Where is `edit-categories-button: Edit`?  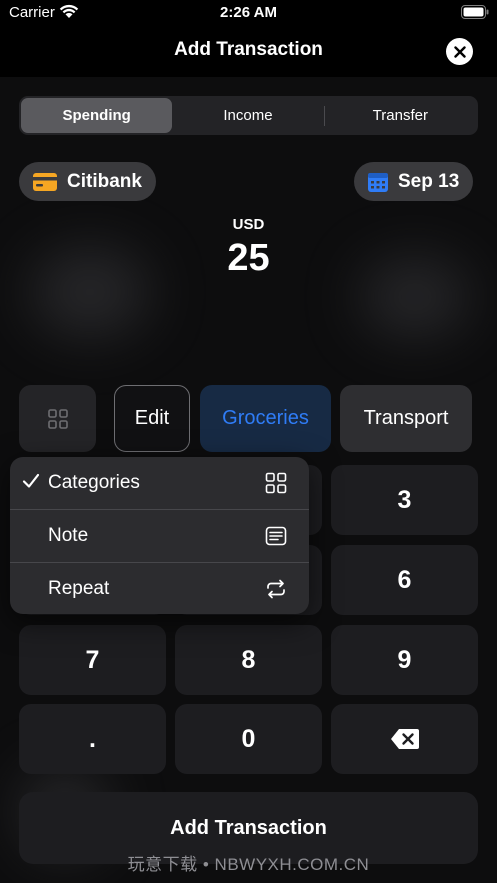
edit-categories-button: Edit is located at coordinates (152, 418).